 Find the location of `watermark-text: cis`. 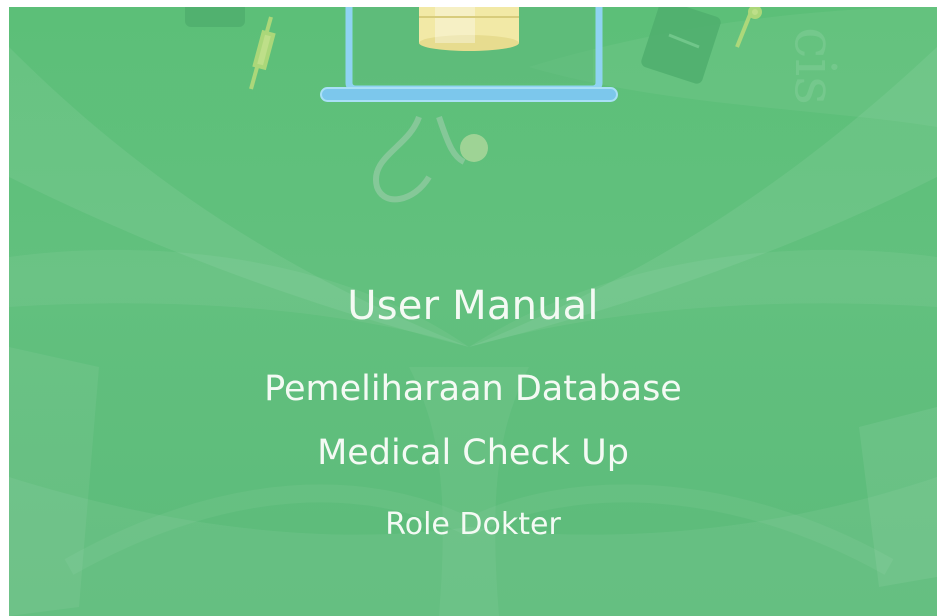

watermark-text: cis is located at coordinates (814, 66).